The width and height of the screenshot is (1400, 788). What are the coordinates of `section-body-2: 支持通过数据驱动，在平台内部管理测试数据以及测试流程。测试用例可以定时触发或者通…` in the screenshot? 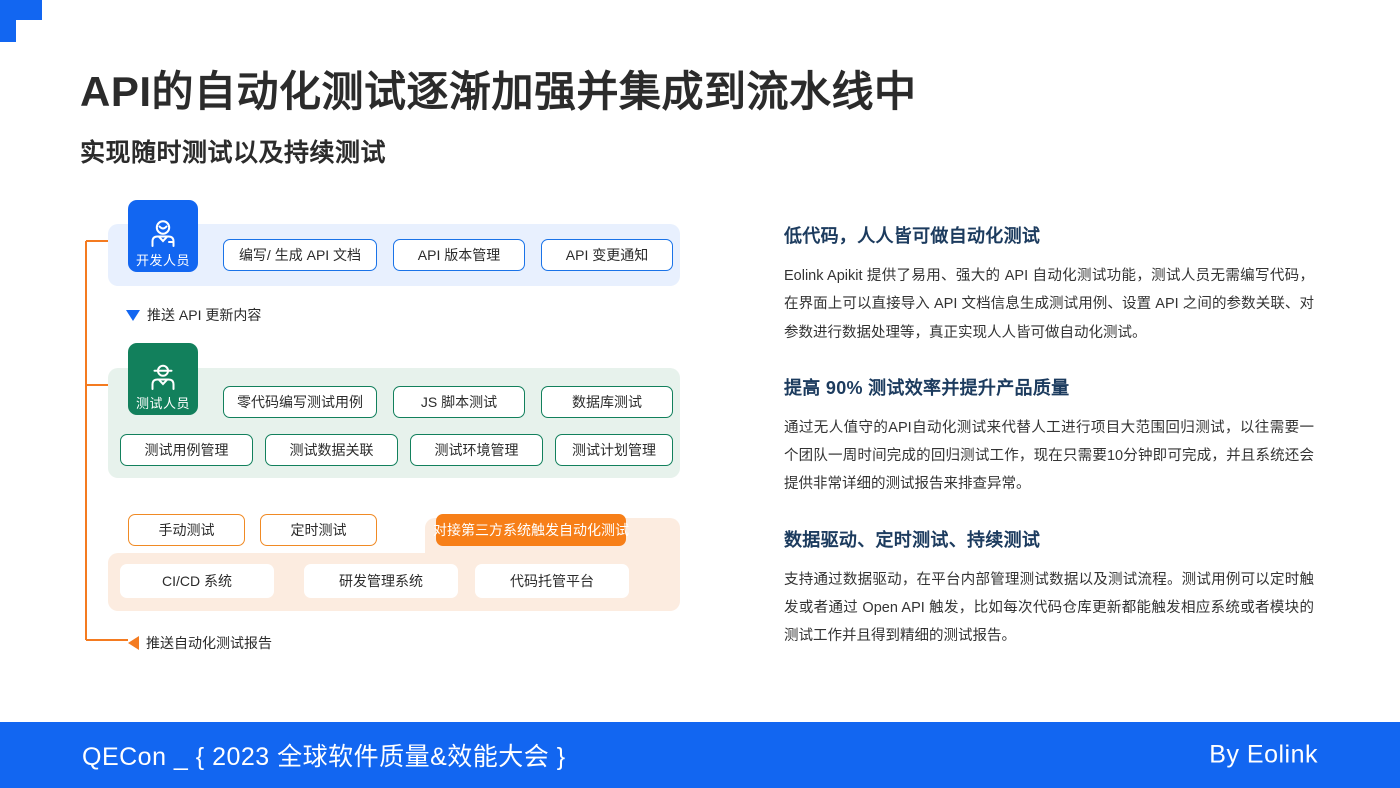 It's located at (1049, 608).